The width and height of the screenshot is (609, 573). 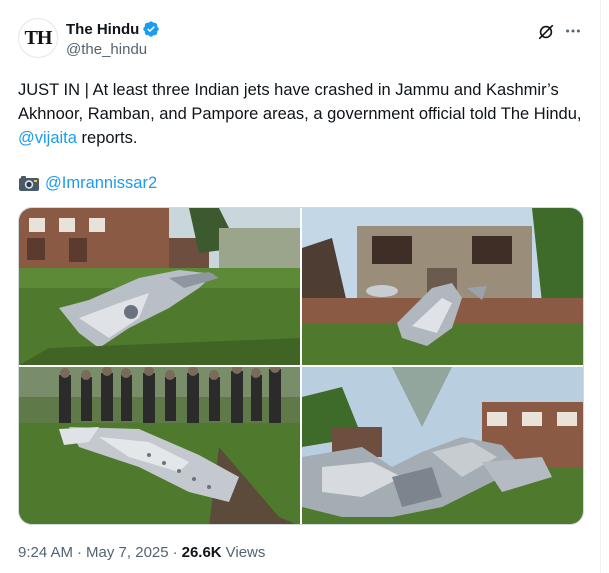 What do you see at coordinates (47, 138) in the screenshot?
I see `mention-link: @vijaita` at bounding box center [47, 138].